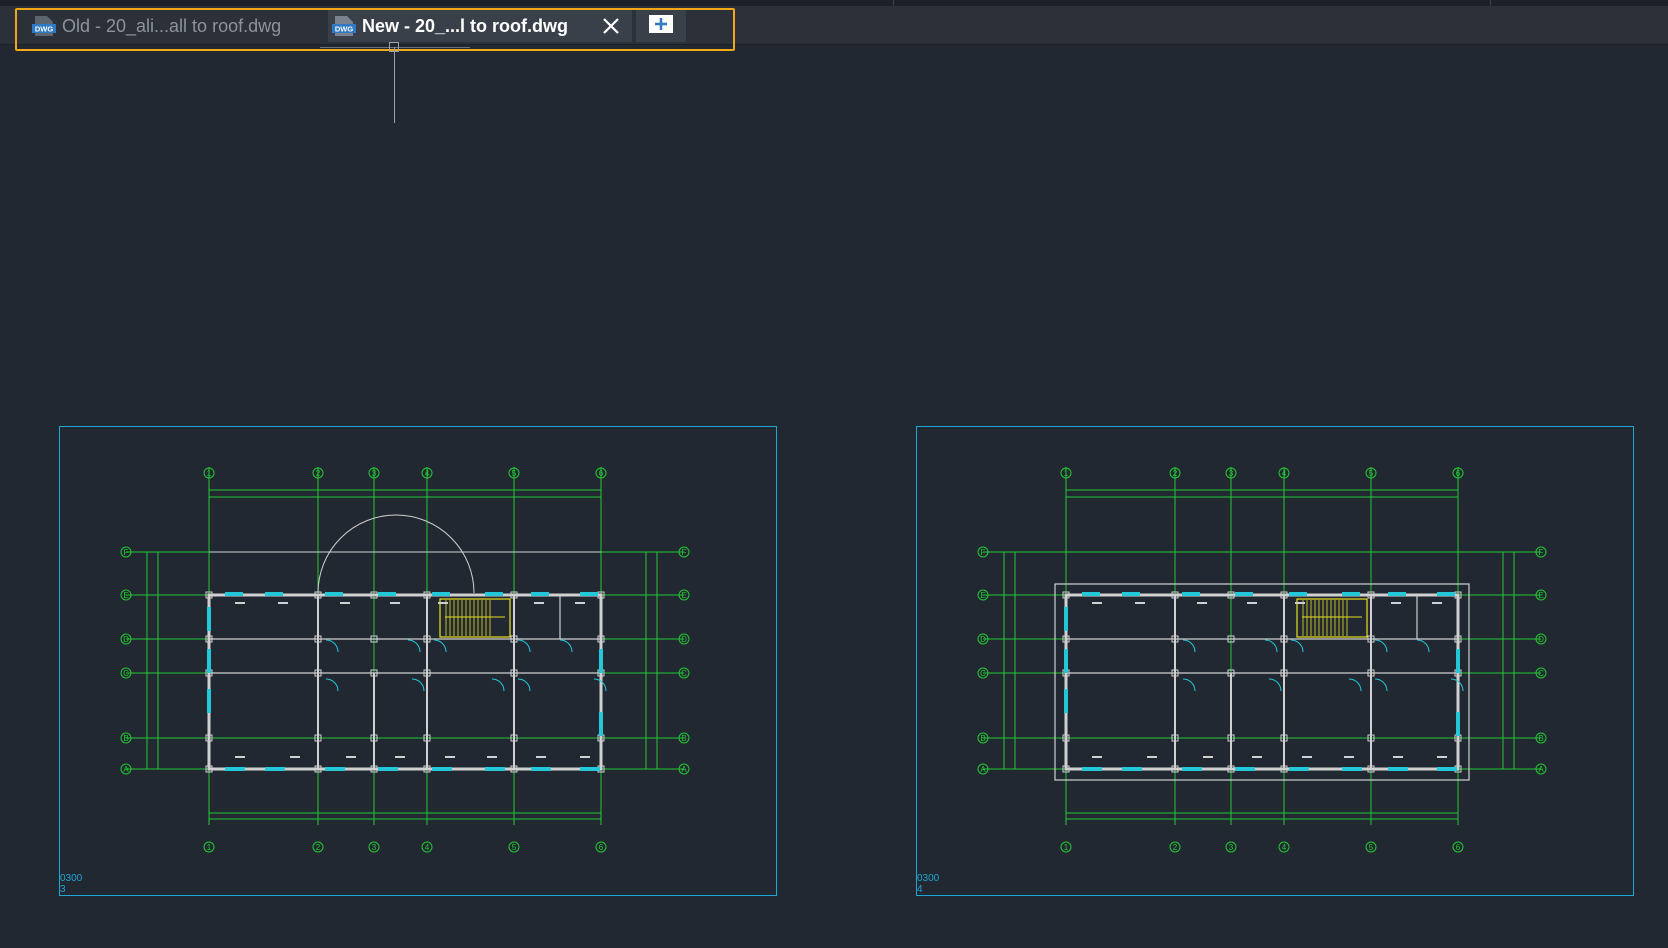 The image size is (1668, 948). What do you see at coordinates (63, 889) in the screenshot?
I see `viewport-number: 3` at bounding box center [63, 889].